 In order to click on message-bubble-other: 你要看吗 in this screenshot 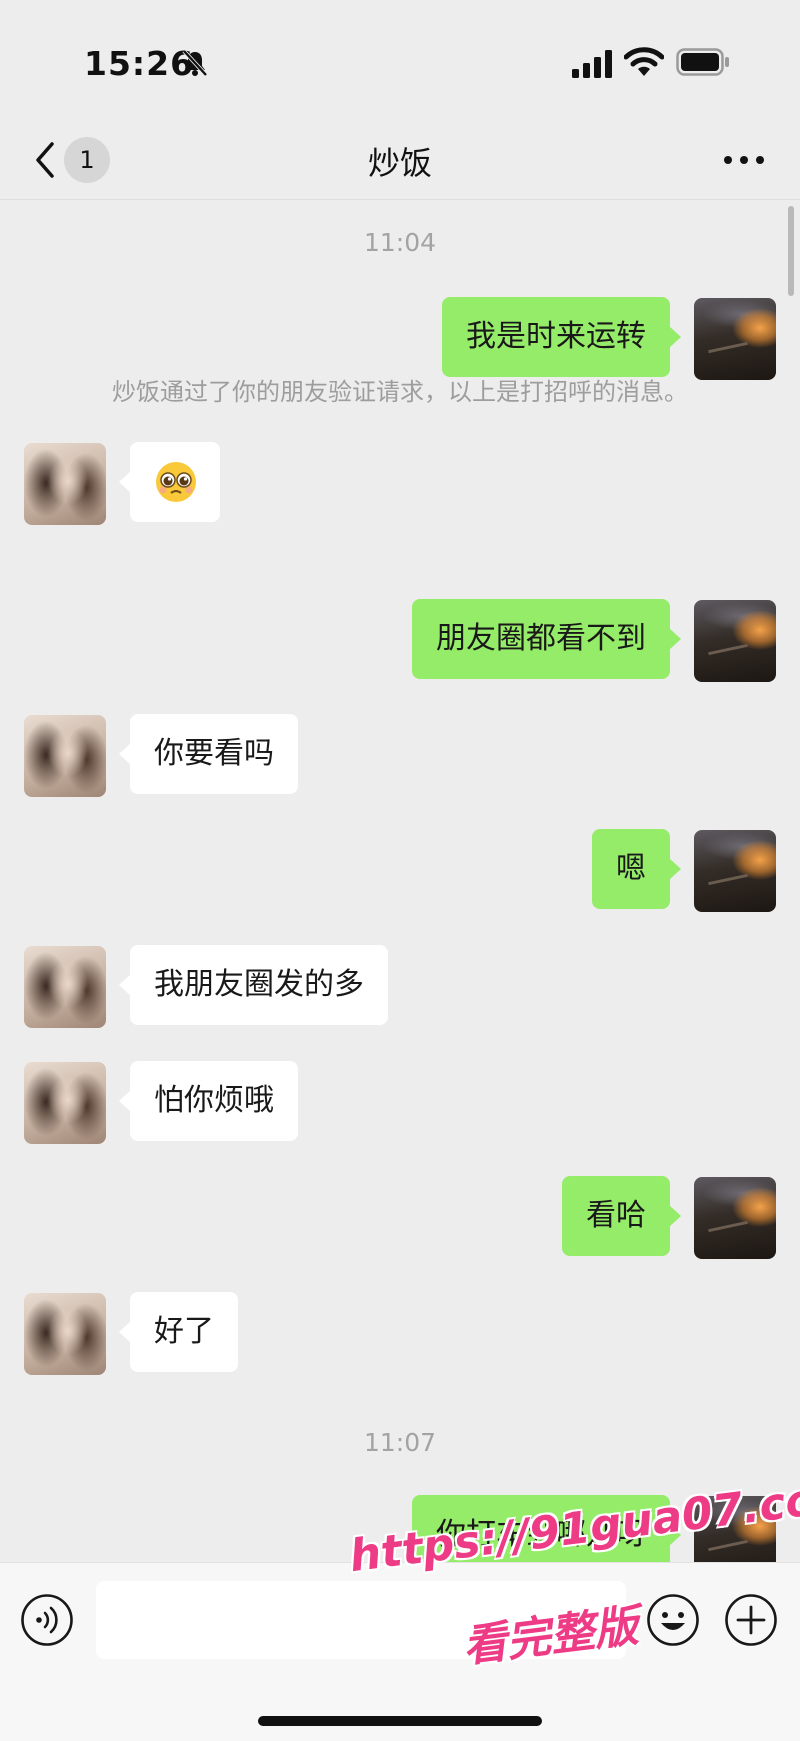, I will do `click(208, 754)`.